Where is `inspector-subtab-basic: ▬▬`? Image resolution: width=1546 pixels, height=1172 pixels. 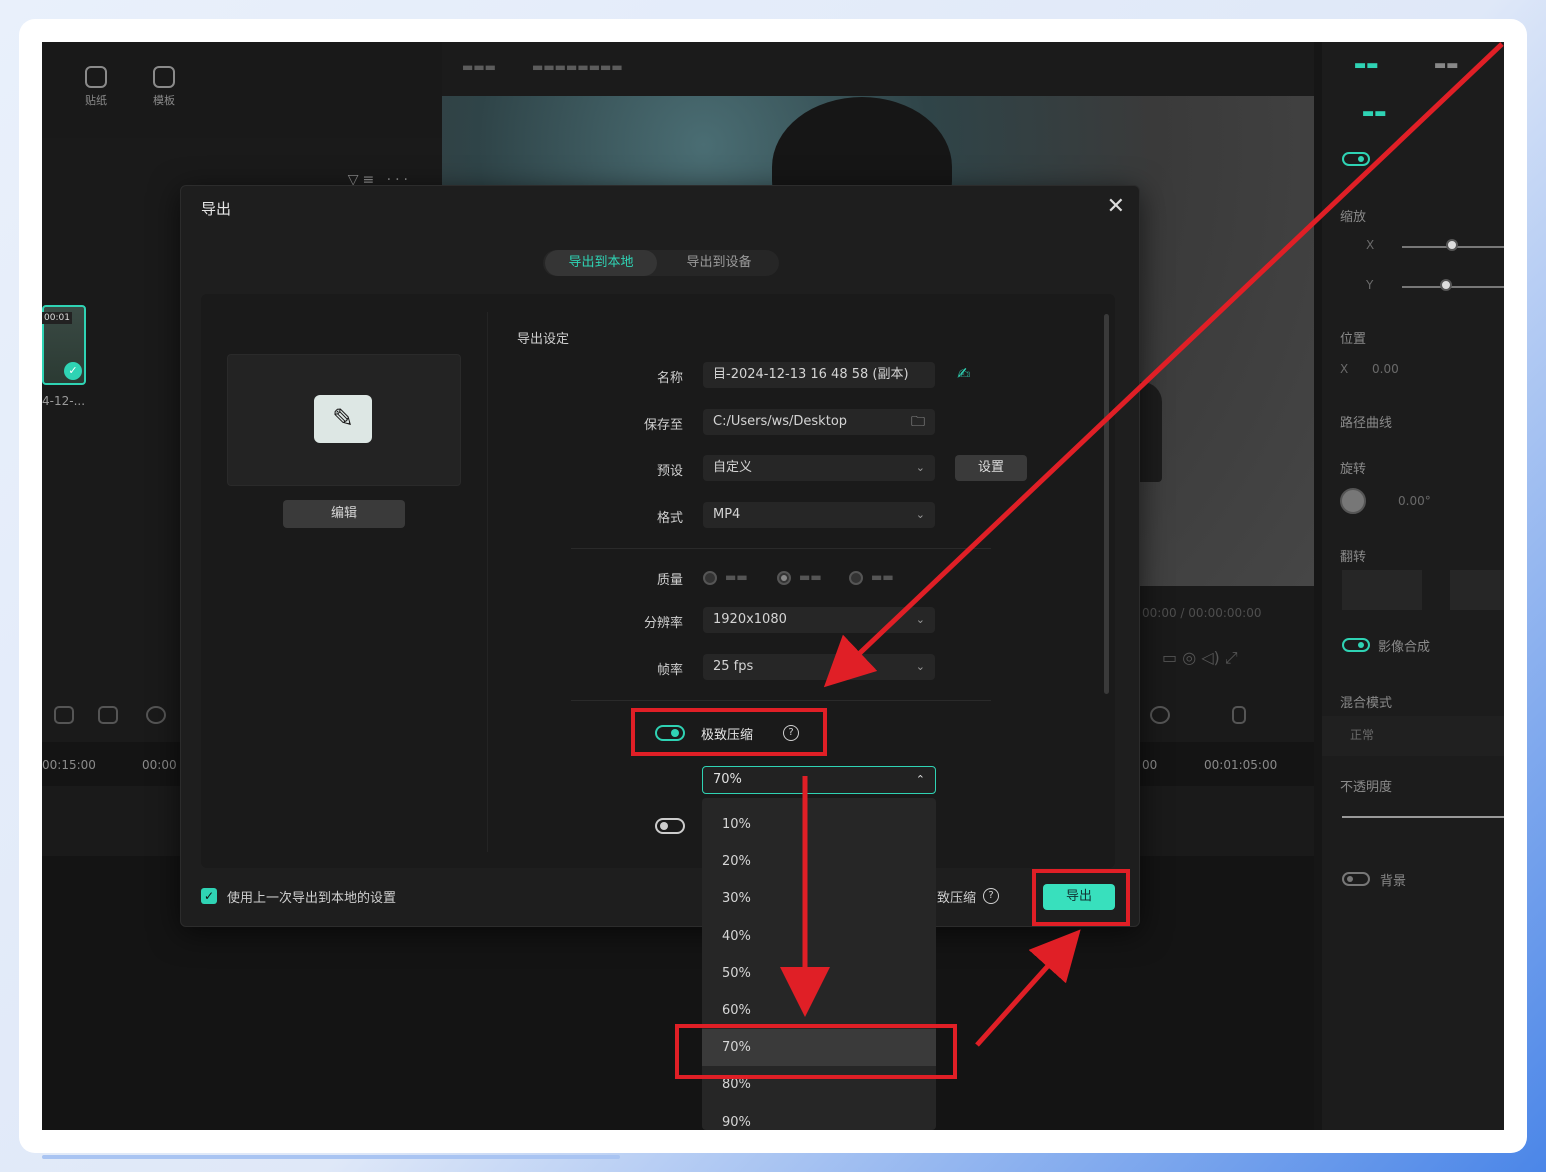 inspector-subtab-basic: ▬▬ is located at coordinates (1374, 113).